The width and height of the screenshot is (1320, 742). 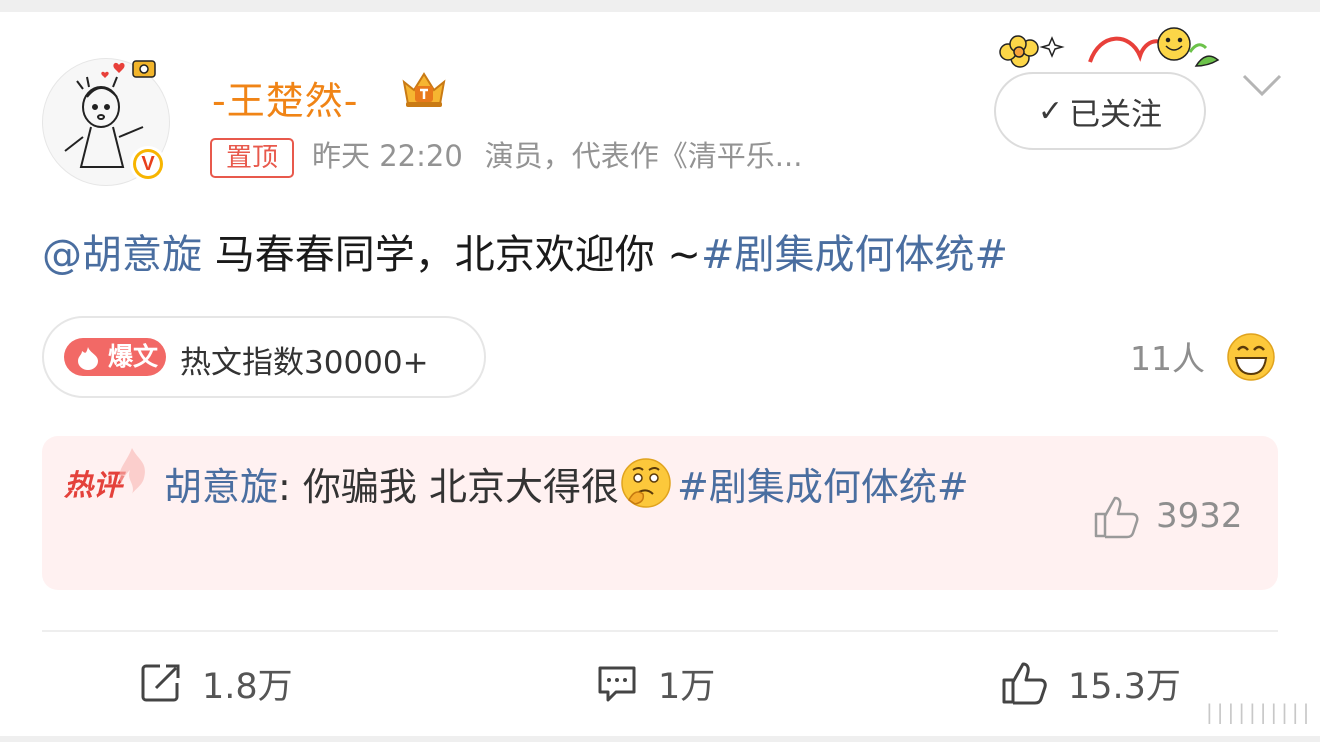 I want to click on like-button: 15.3万, so click(x=1090, y=683).